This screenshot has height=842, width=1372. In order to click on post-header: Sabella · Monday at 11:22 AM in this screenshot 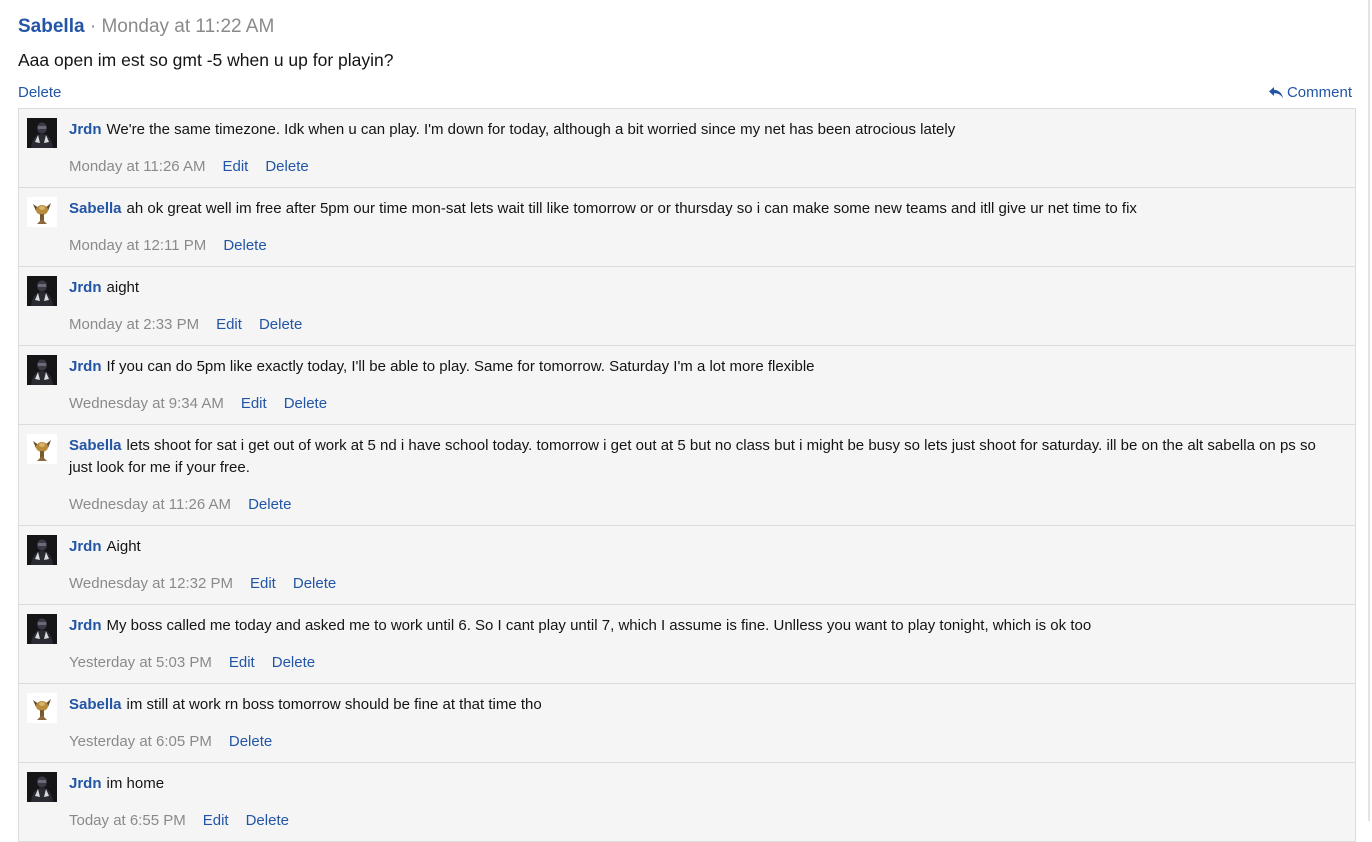, I will do `click(146, 27)`.